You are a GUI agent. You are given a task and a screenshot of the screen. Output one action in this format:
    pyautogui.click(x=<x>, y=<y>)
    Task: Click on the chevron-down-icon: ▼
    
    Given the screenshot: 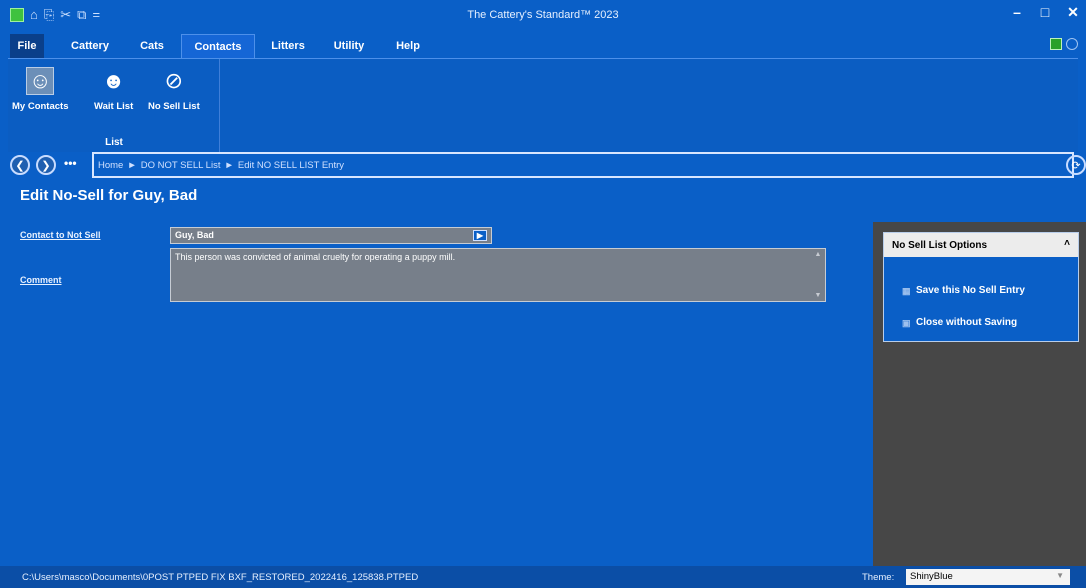 What is the action you would take?
    pyautogui.click(x=1060, y=575)
    